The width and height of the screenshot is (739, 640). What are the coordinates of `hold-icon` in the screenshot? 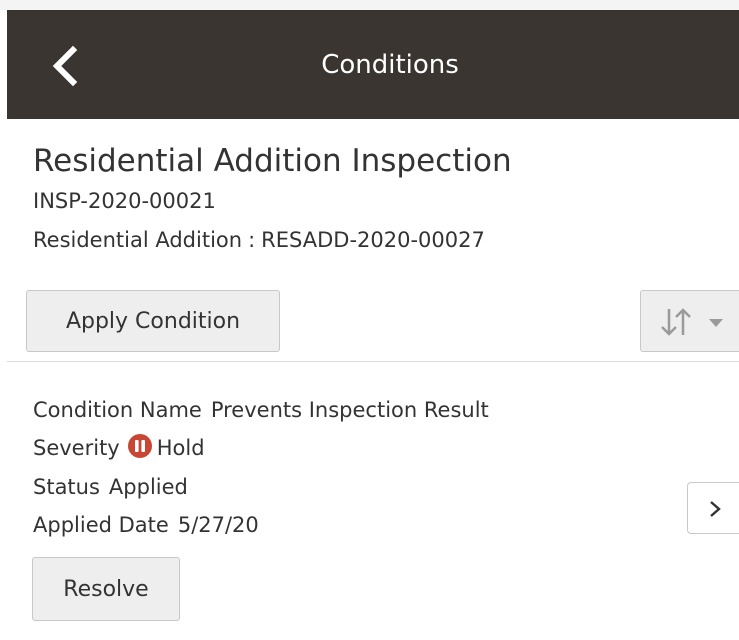 It's located at (139, 446).